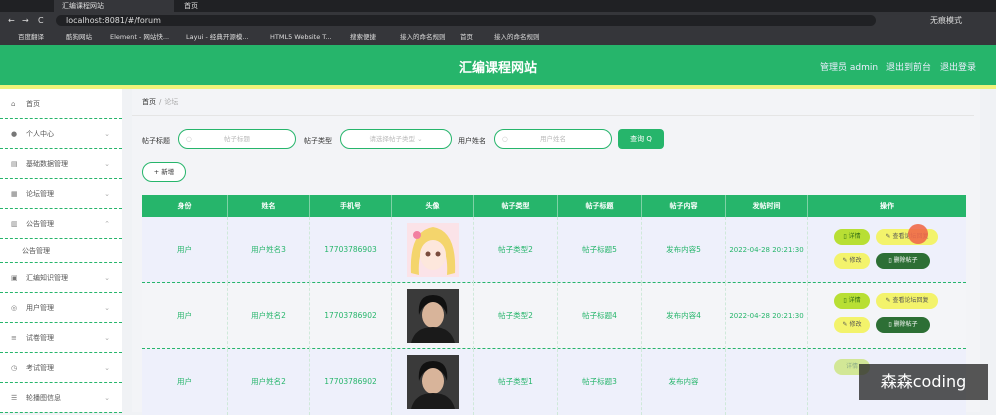 The height and width of the screenshot is (415, 996). What do you see at coordinates (164, 172) in the screenshot?
I see `add-button: + 新增` at bounding box center [164, 172].